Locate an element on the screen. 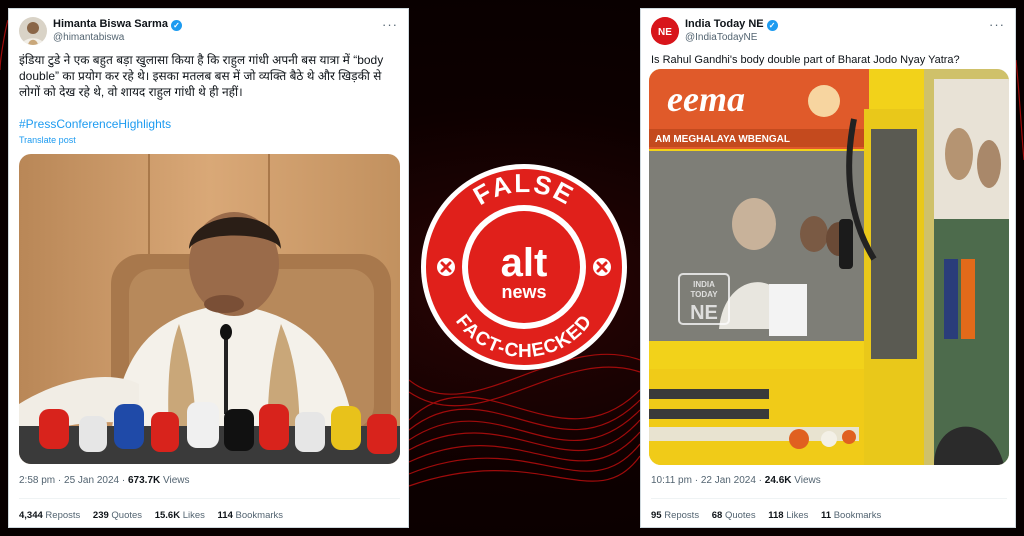 This screenshot has height=536, width=1024. reposts-stat: 95 Reposts is located at coordinates (675, 515).